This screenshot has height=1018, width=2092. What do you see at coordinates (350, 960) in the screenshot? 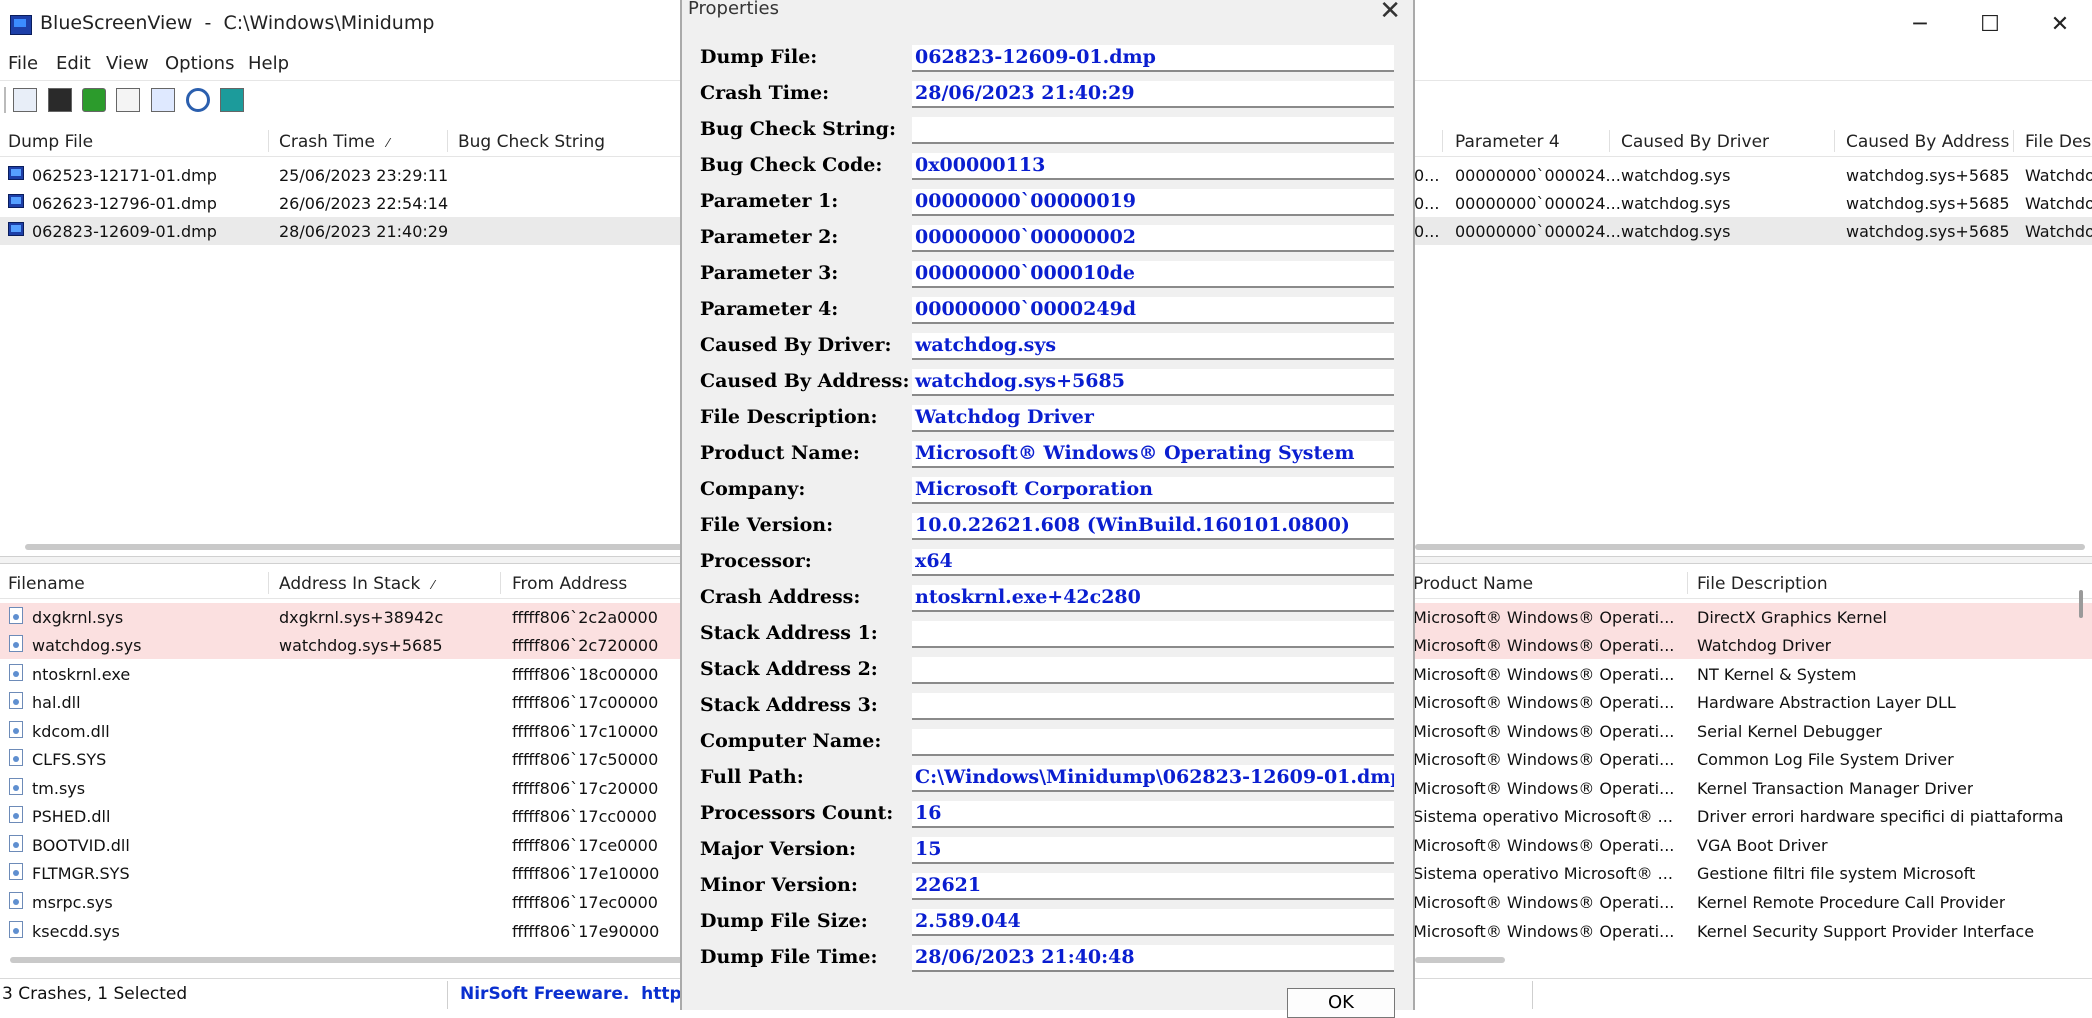
I see `driver-list-horizontal-scrollbar` at bounding box center [350, 960].